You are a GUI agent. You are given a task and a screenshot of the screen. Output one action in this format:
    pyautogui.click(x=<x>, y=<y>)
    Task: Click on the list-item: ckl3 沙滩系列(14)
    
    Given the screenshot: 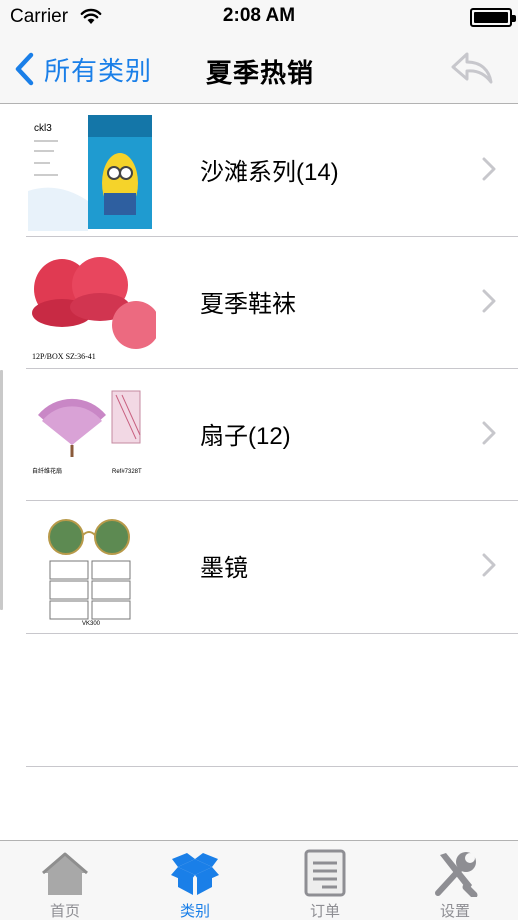 What is the action you would take?
    pyautogui.click(x=259, y=171)
    